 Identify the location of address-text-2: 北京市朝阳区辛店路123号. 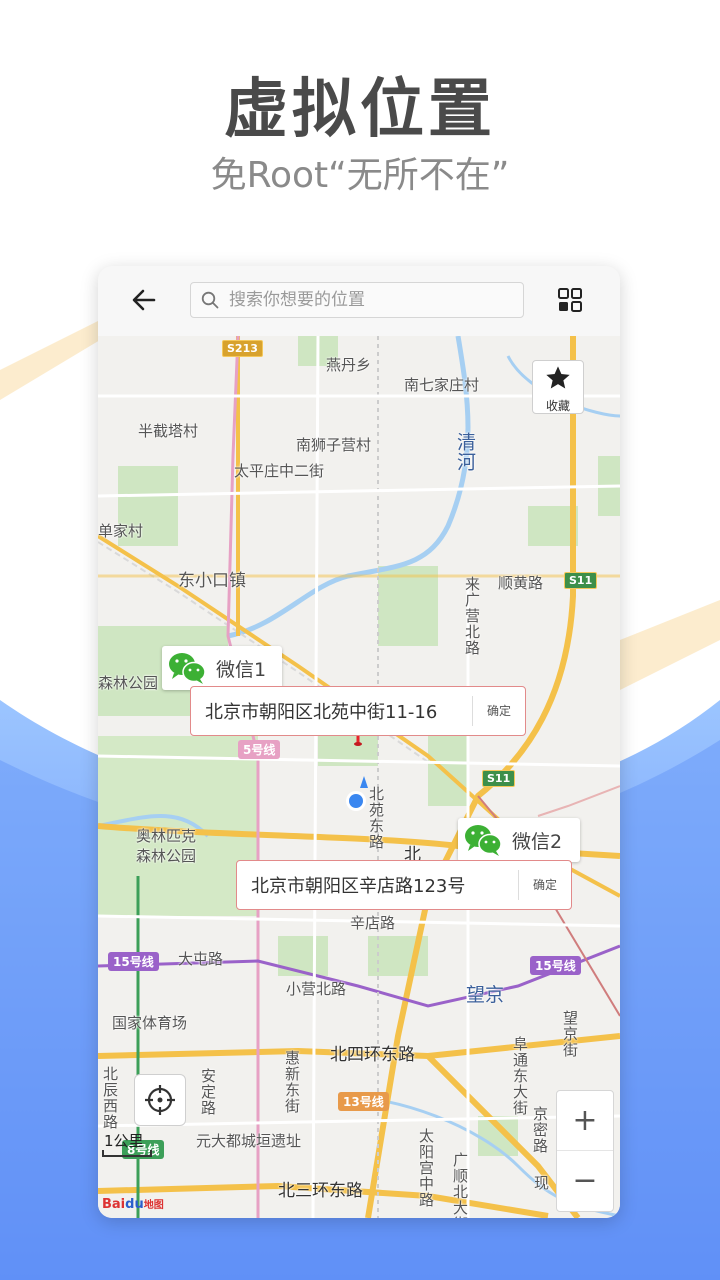
(358, 886).